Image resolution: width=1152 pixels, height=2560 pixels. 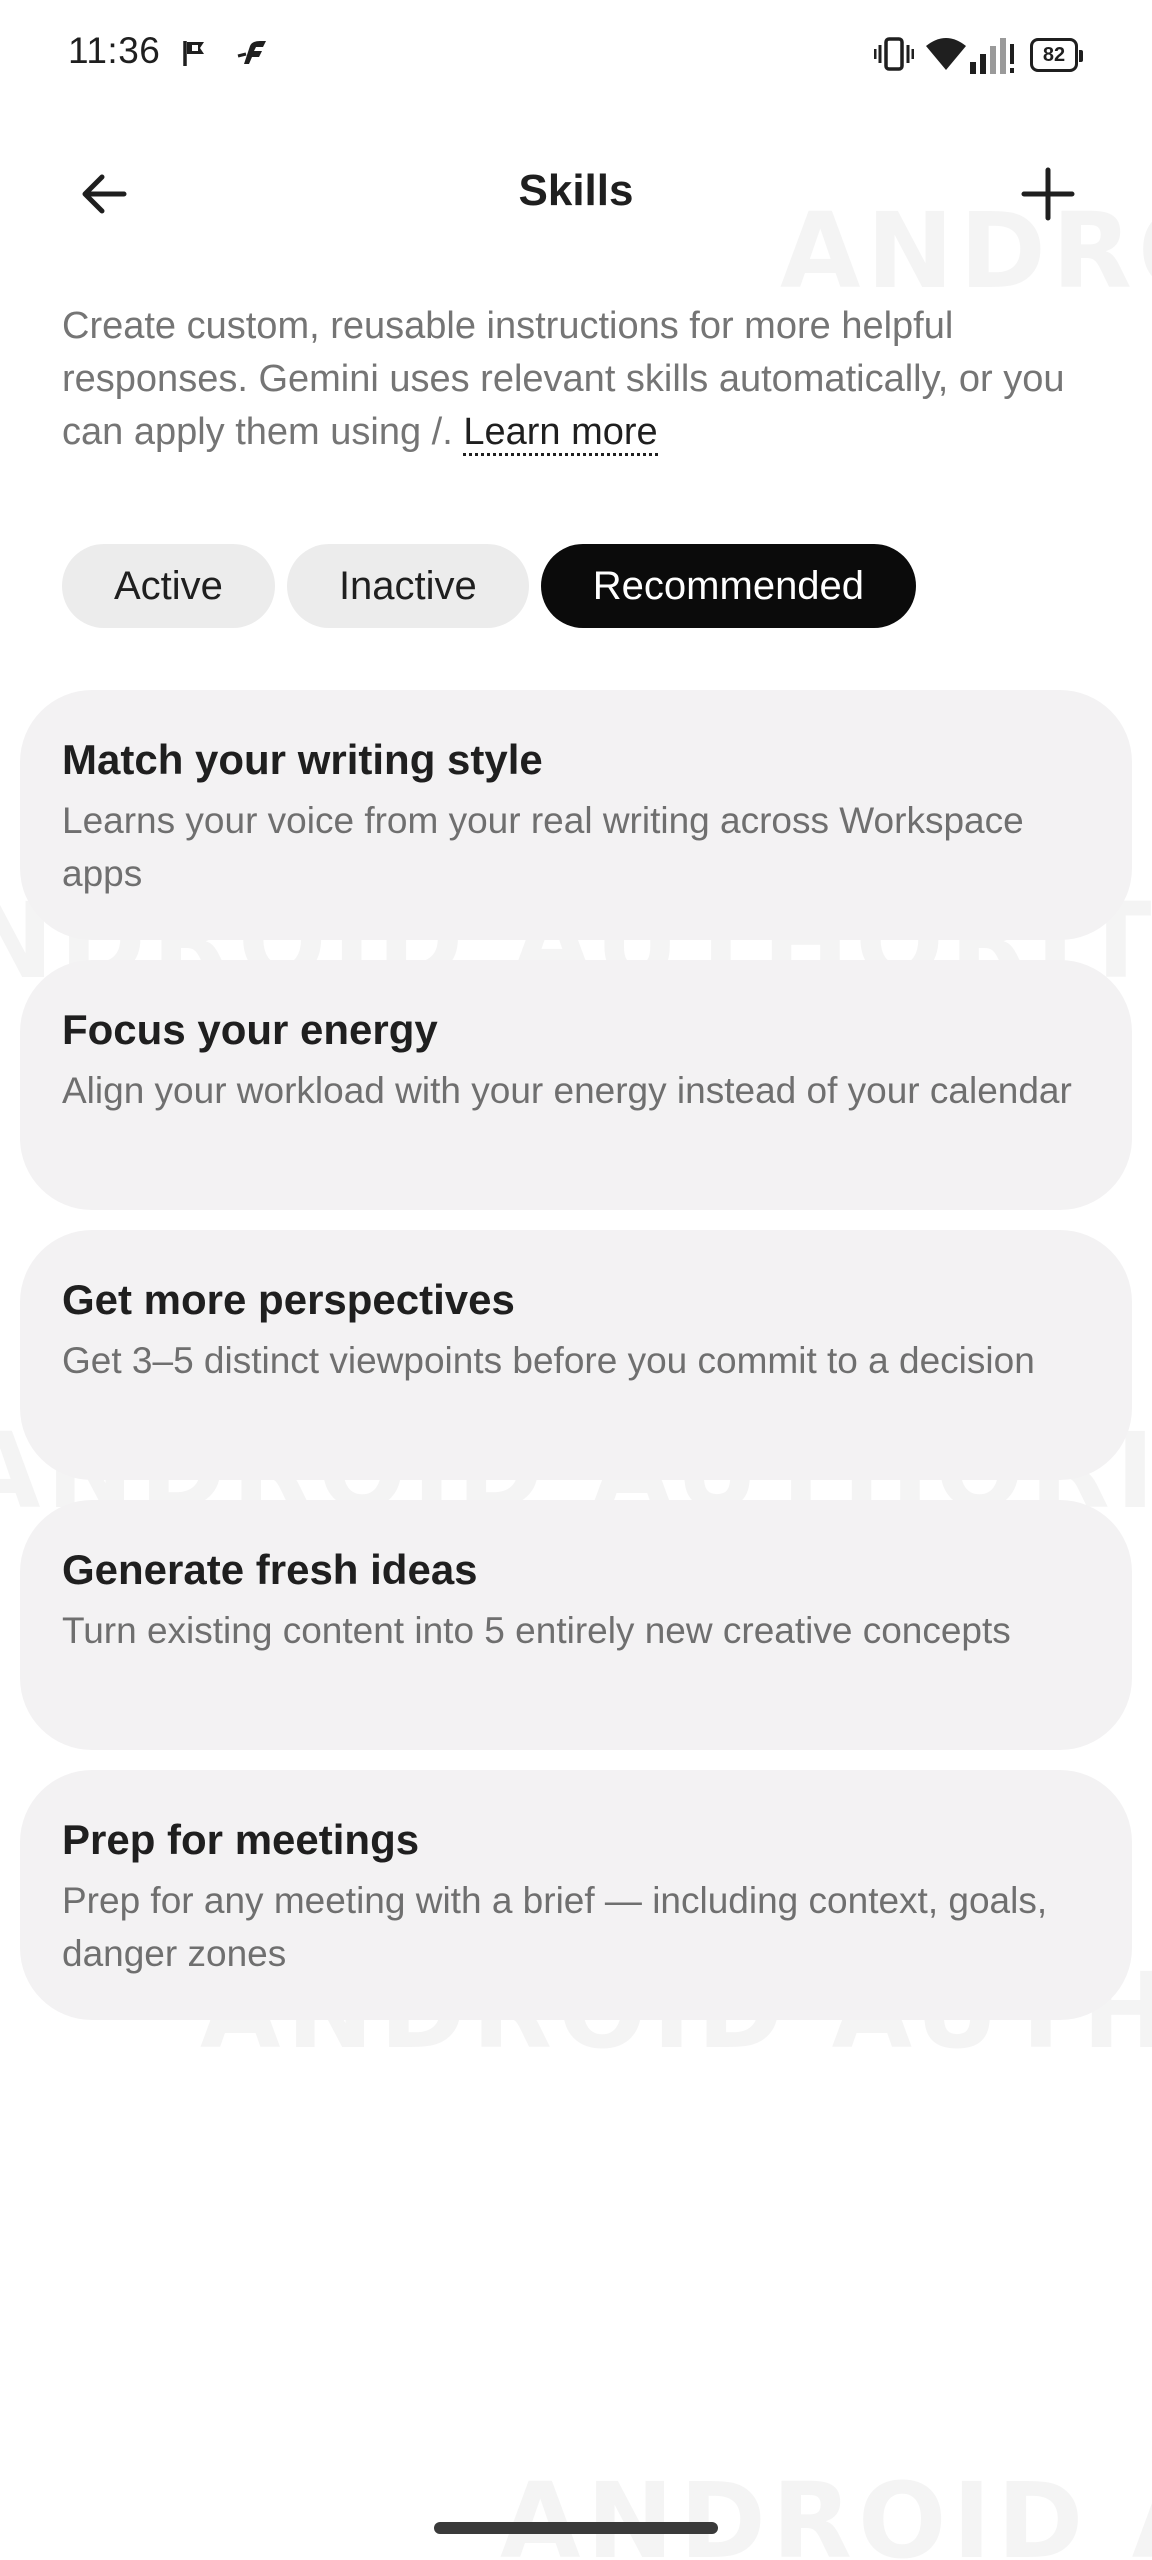 I want to click on gesture-navigation-bar, so click(x=576, y=2528).